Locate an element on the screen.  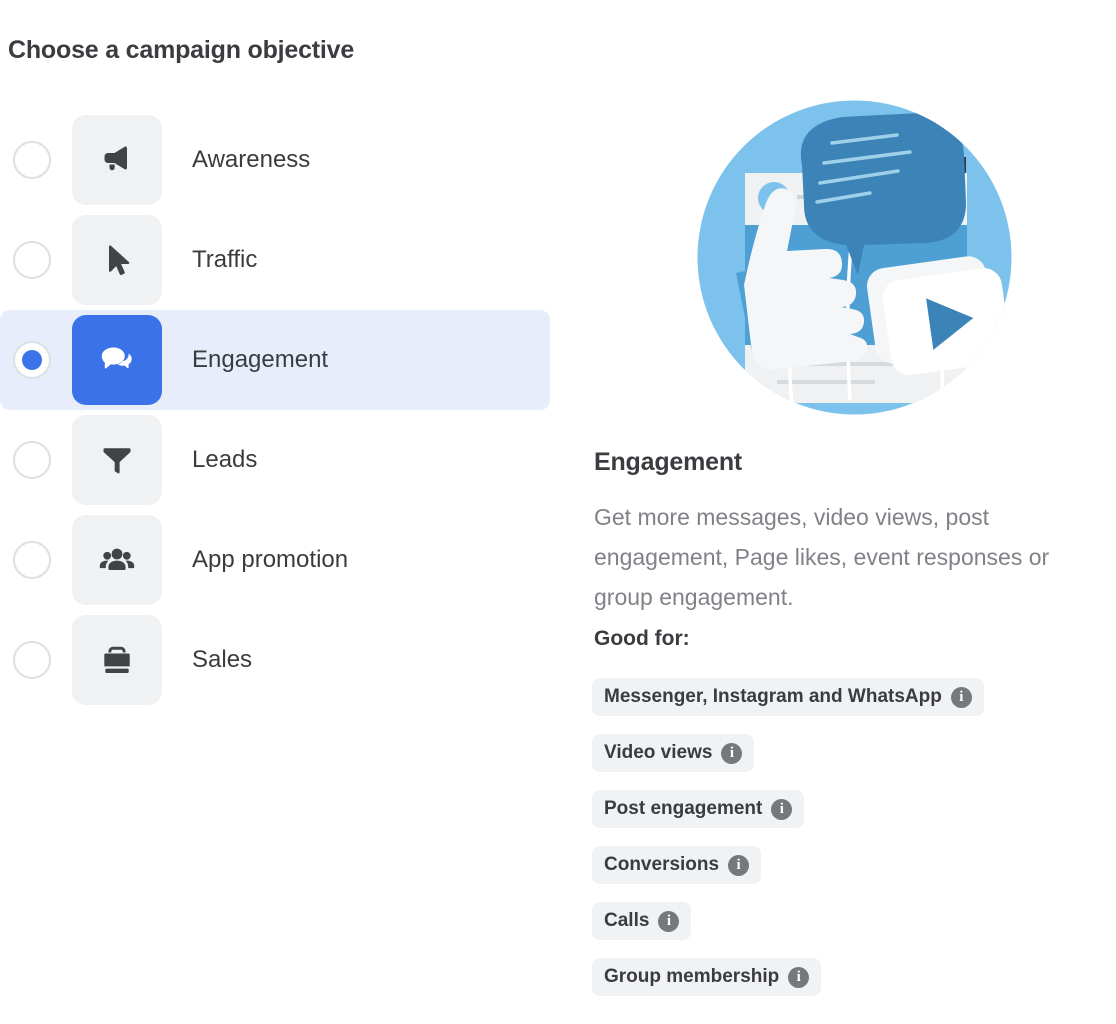
megaphone-icon is located at coordinates (115, 158).